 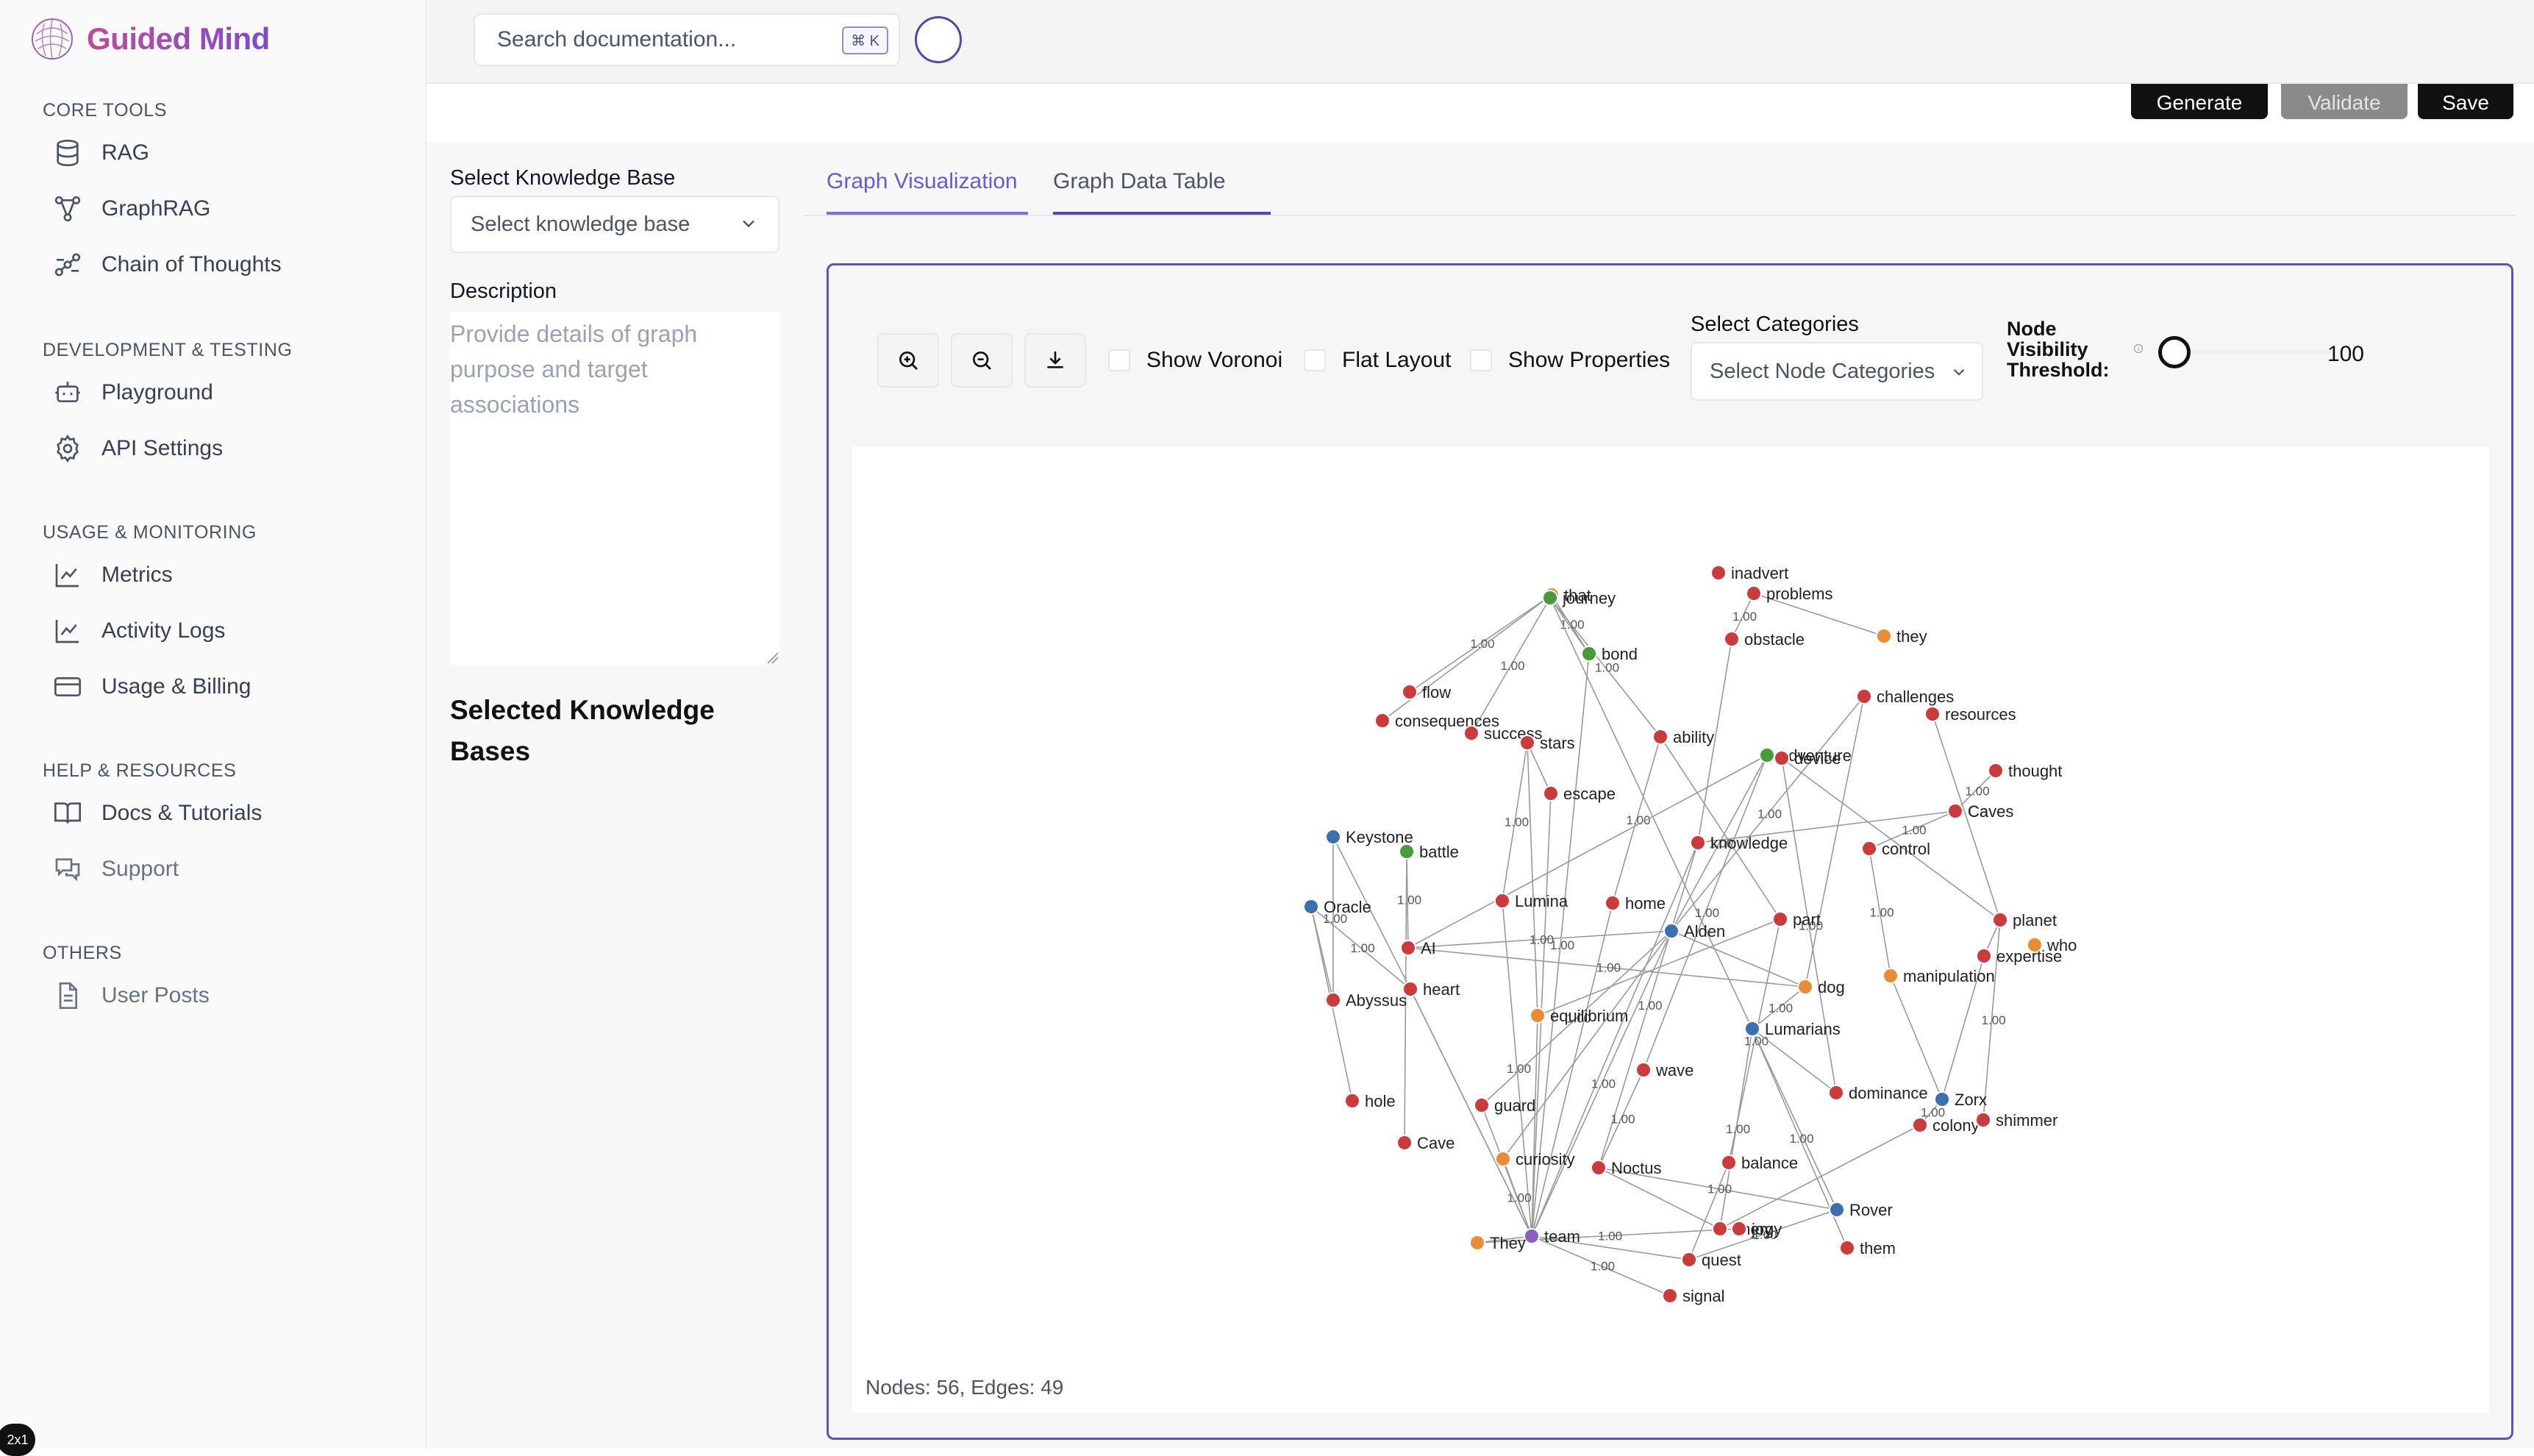 I want to click on validate-button: Validate, so click(x=2344, y=101).